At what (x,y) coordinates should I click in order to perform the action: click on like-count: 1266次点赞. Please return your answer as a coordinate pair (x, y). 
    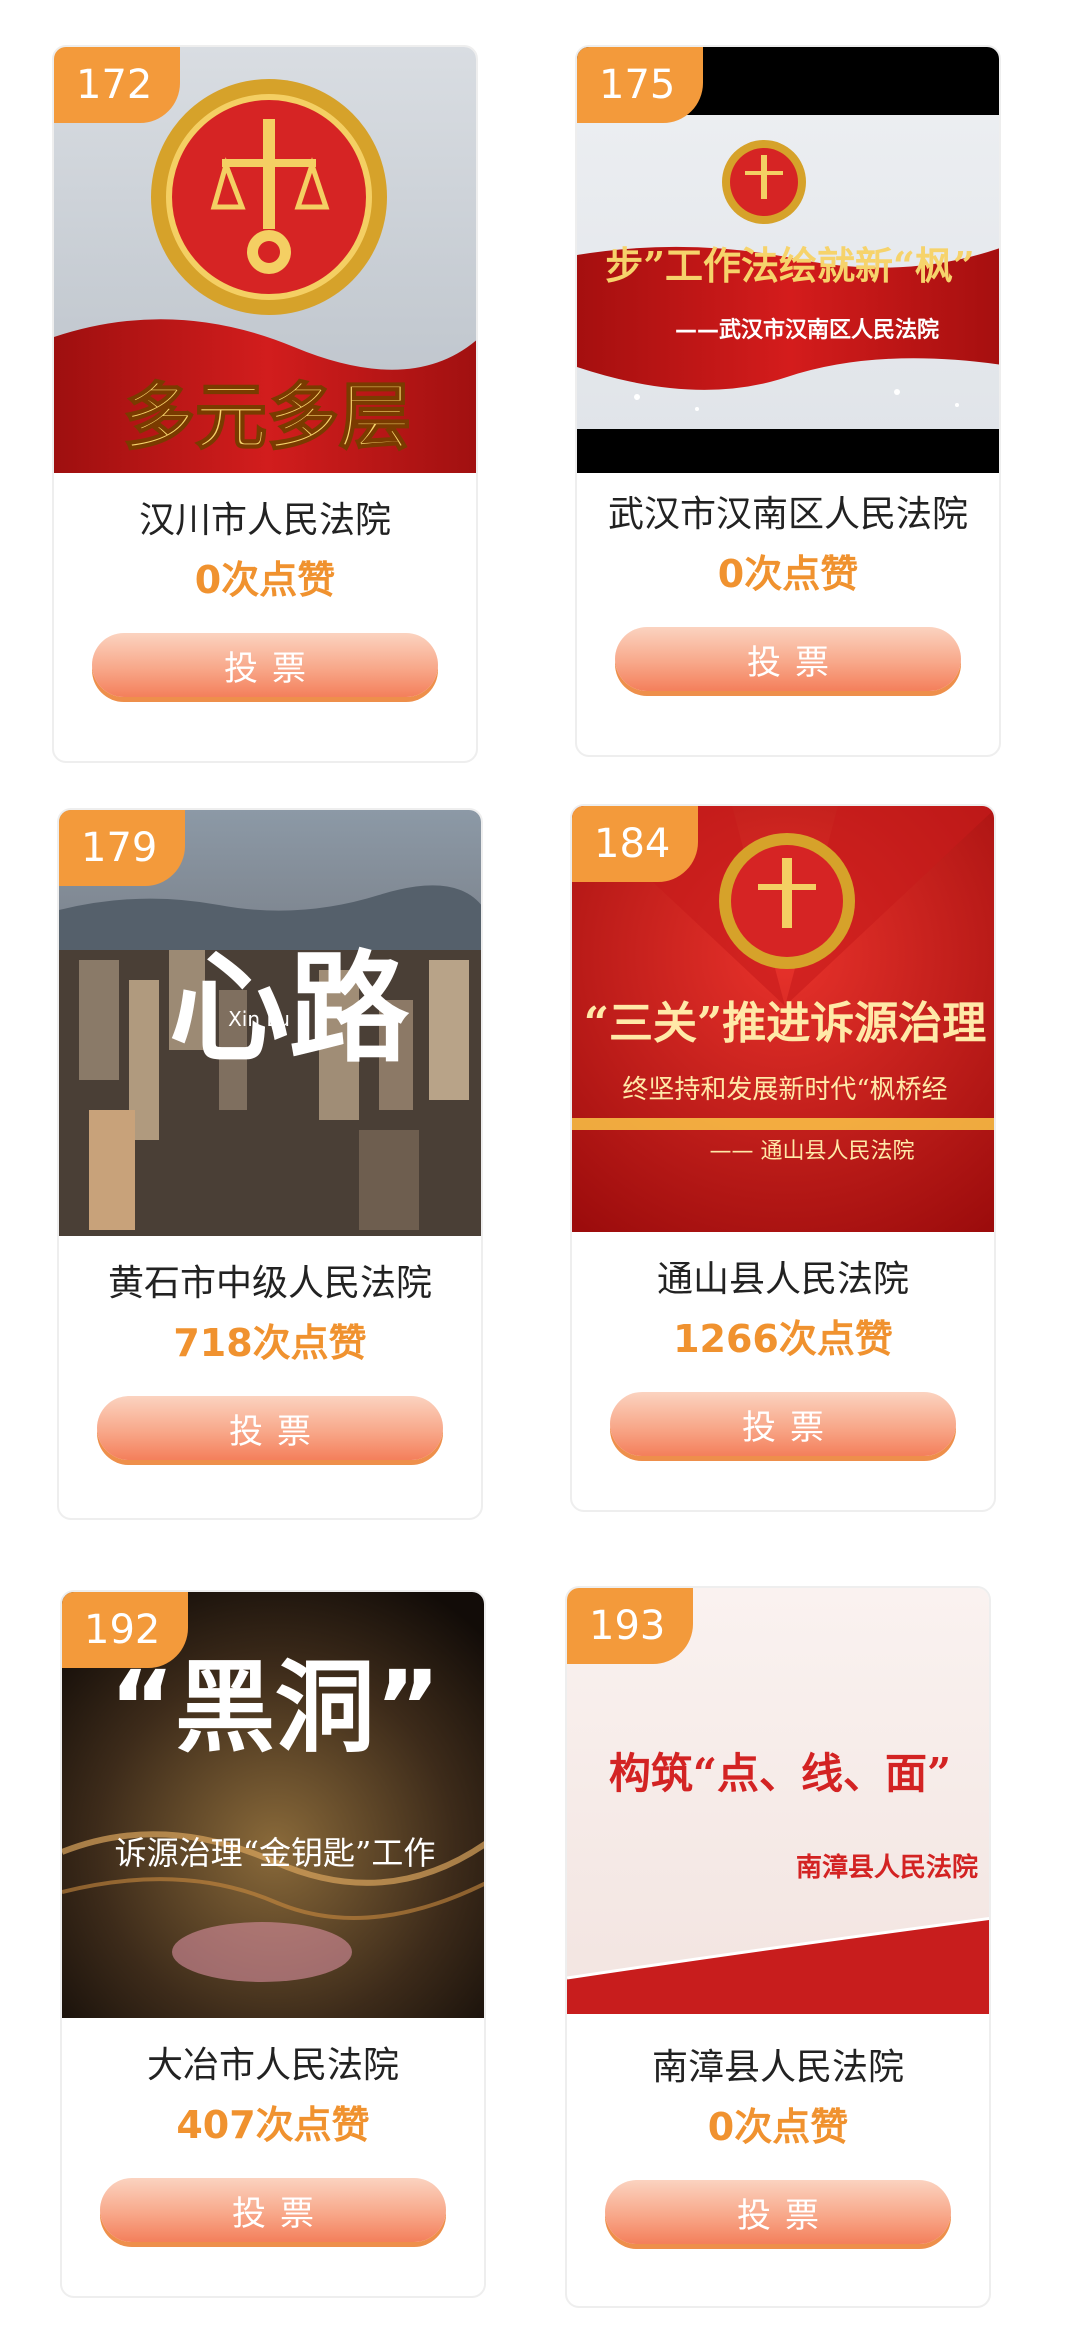
    Looking at the image, I should click on (783, 1339).